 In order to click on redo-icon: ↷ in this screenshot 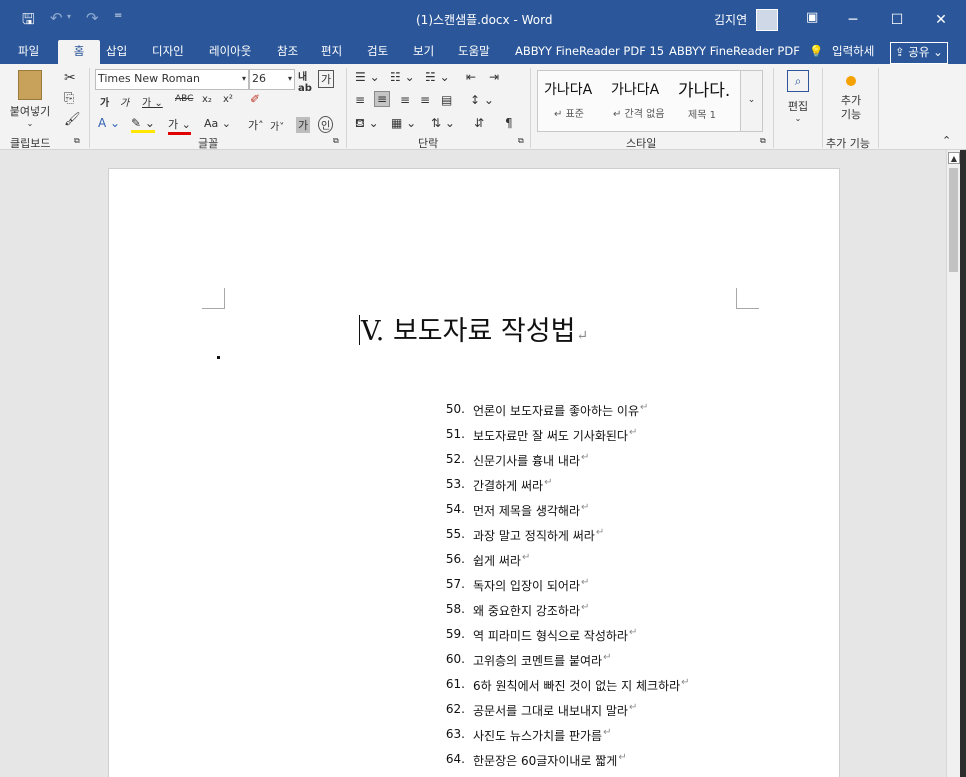, I will do `click(92, 18)`.